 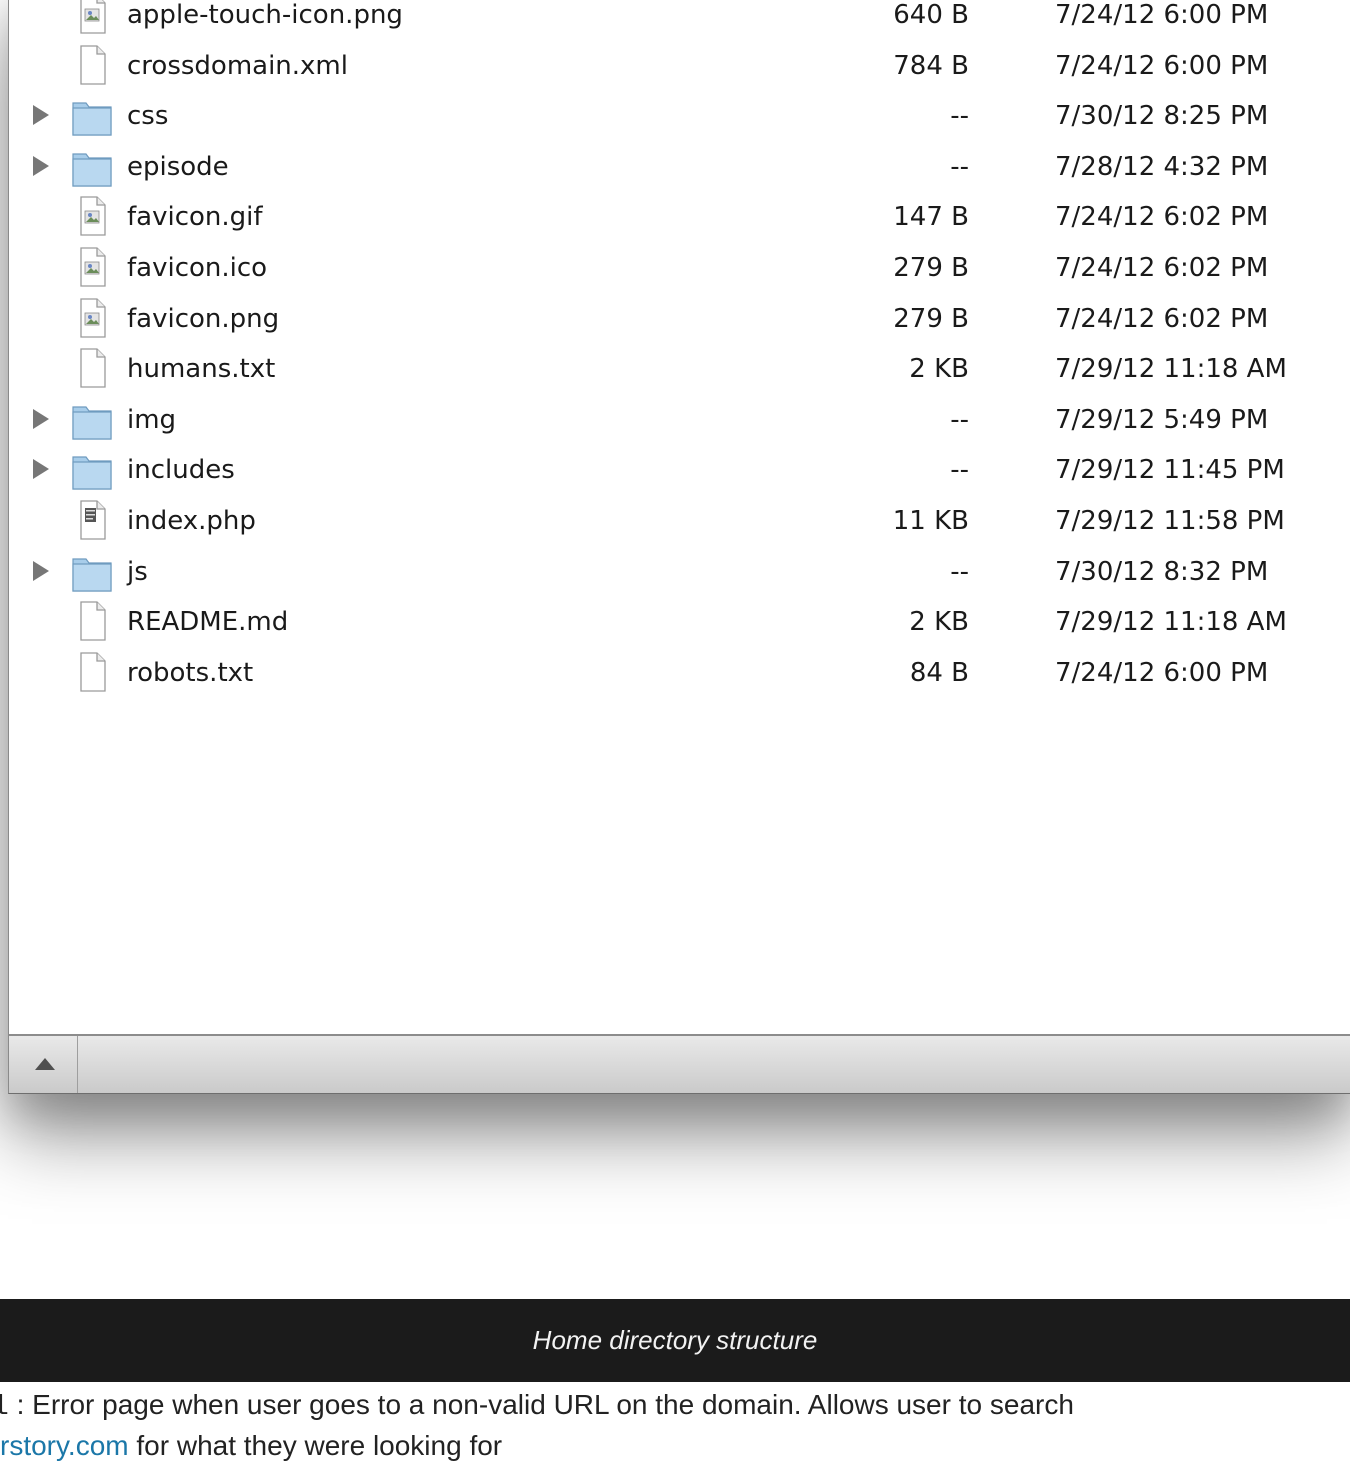 I want to click on file-row: humans.txt 2 KB 7/29/12 11:18 AM, so click(x=679, y=369).